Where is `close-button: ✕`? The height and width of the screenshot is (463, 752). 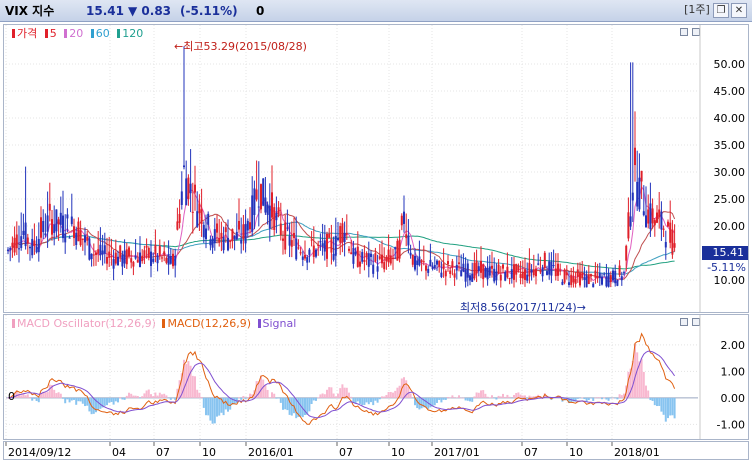
close-button: ✕ is located at coordinates (739, 10).